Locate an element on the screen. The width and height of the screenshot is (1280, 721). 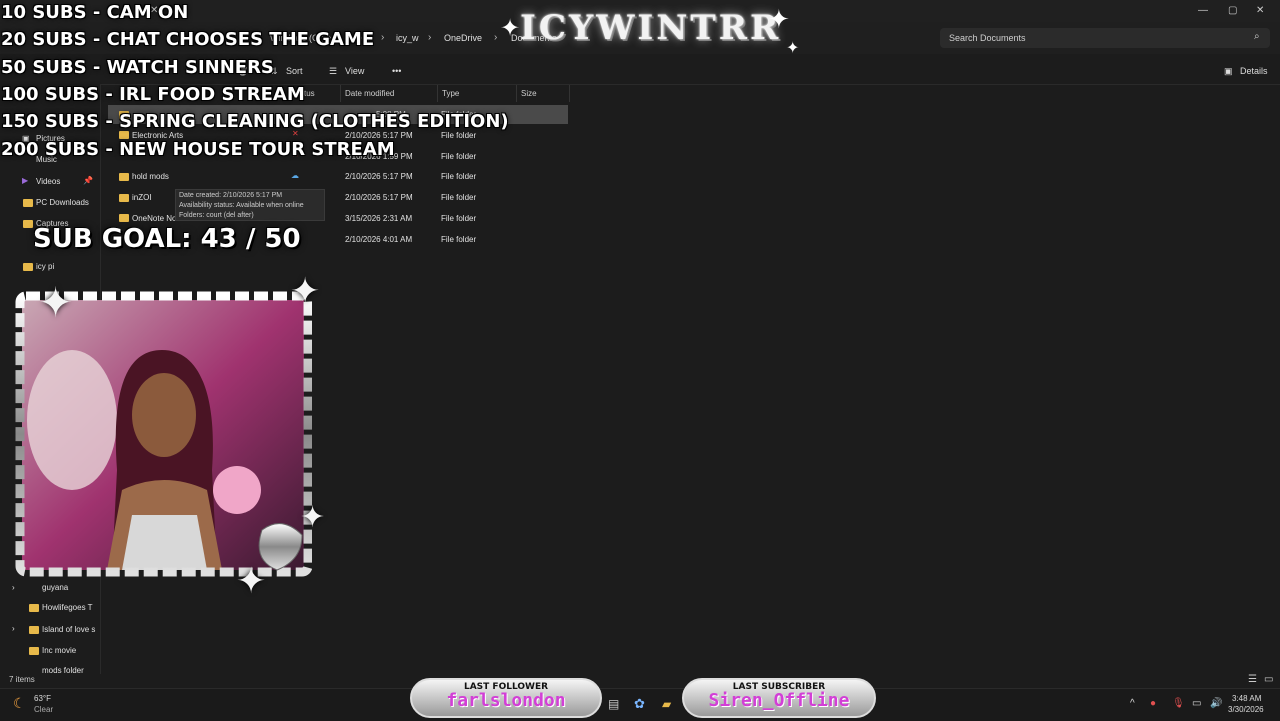
chevron-up-icon: ^ is located at coordinates (1132, 703).